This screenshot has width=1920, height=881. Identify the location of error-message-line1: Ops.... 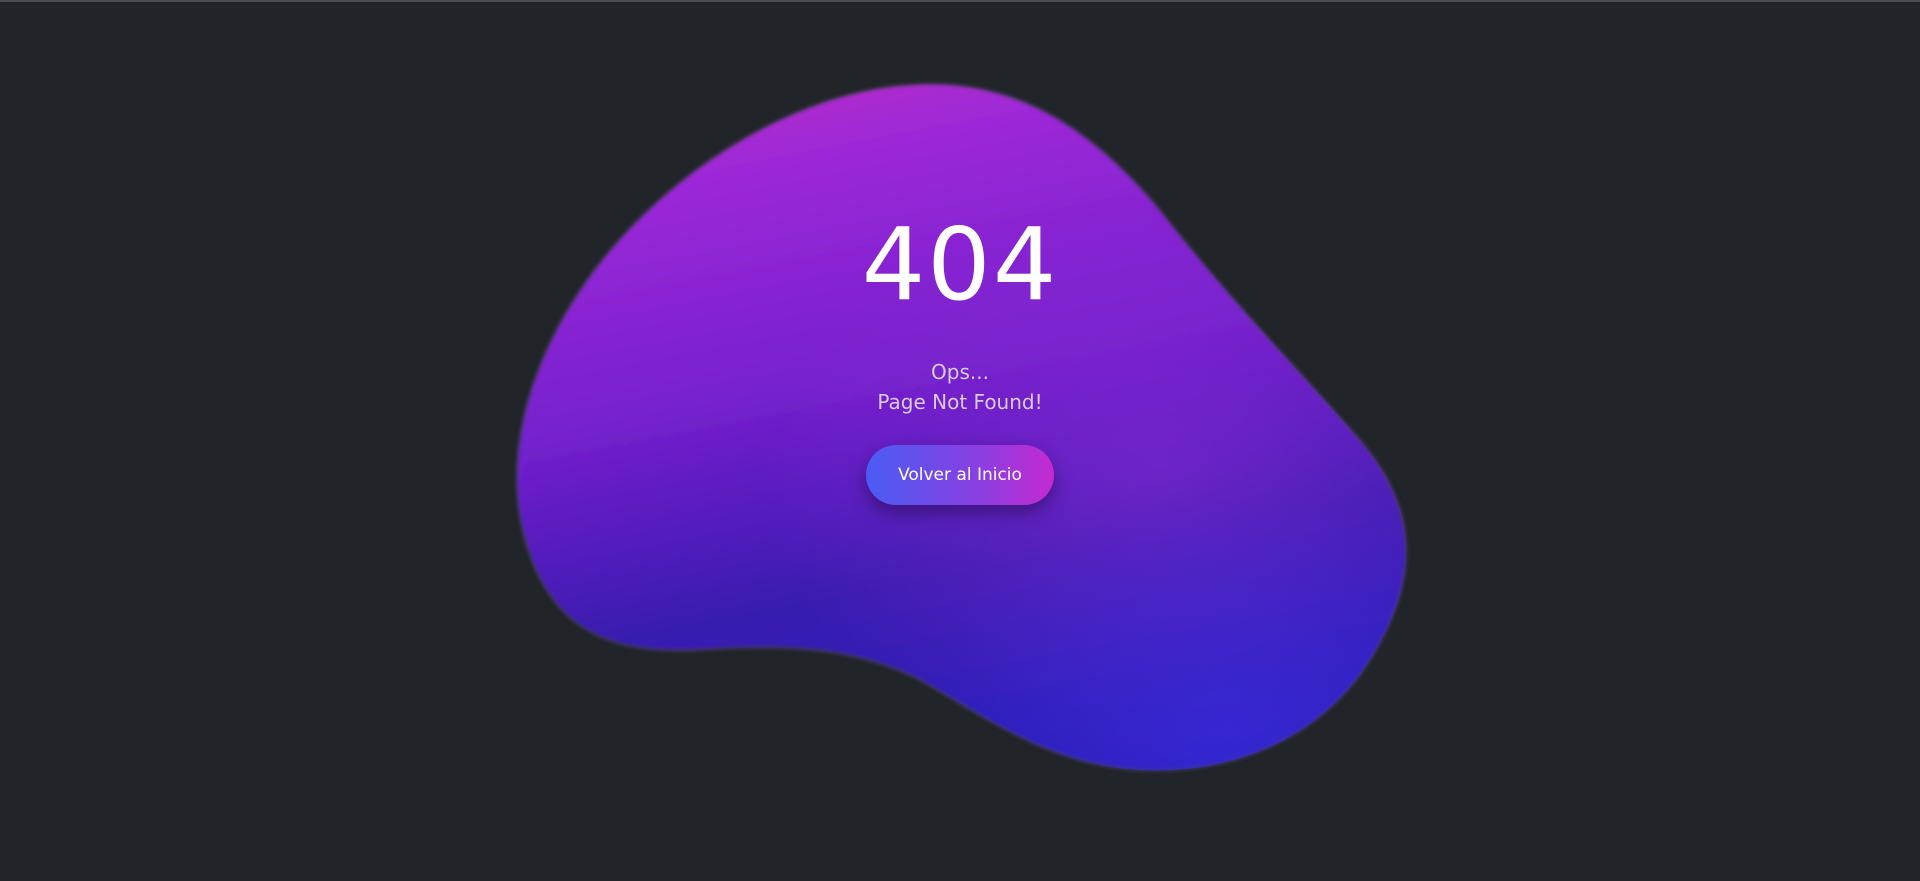
(960, 372).